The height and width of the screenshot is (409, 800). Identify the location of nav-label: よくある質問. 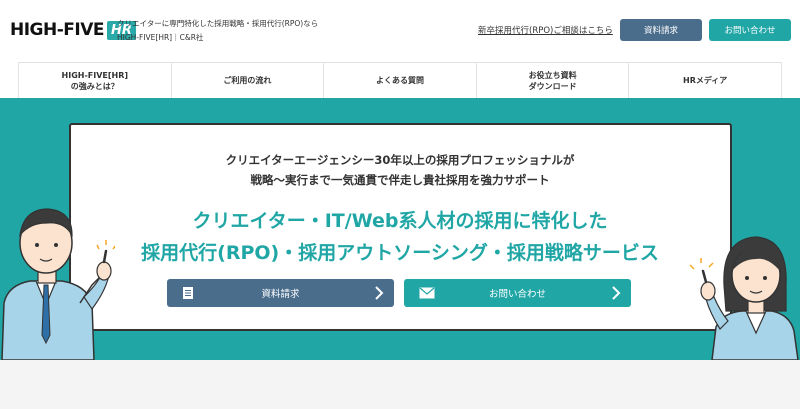
(399, 80).